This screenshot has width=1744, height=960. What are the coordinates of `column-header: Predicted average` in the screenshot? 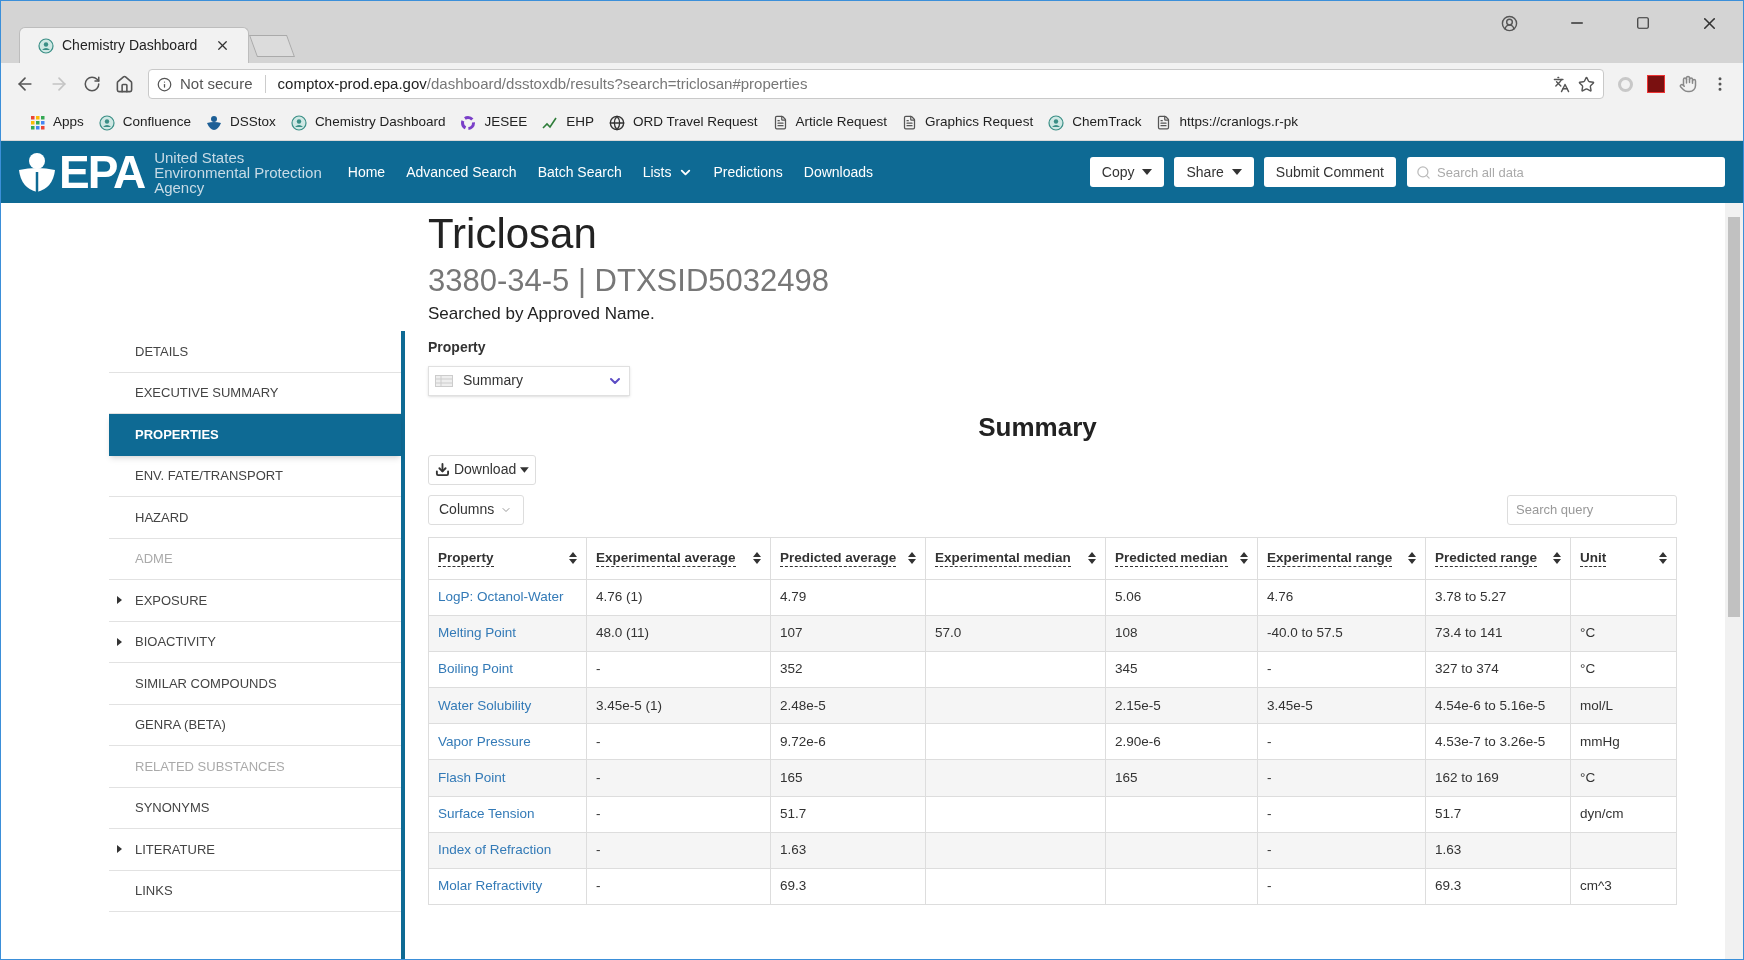 It's located at (848, 558).